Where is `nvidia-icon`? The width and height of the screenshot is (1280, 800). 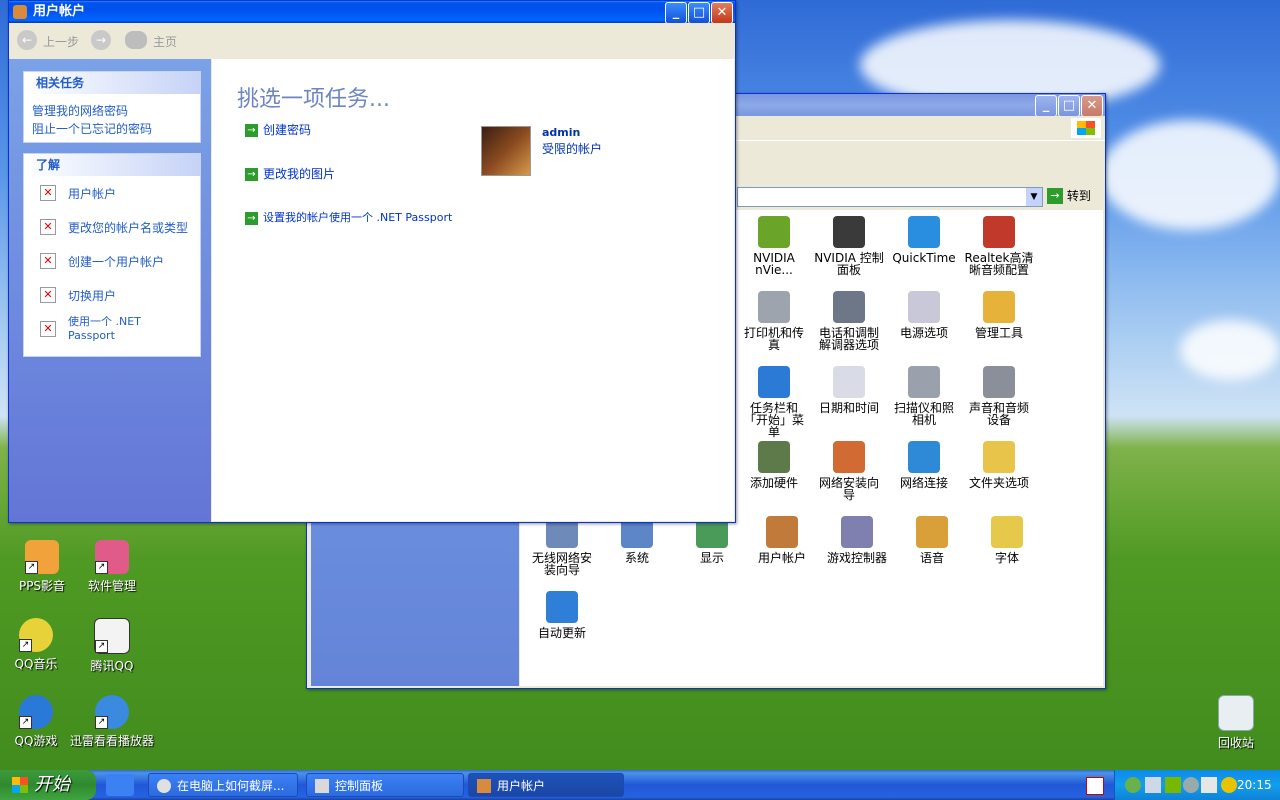
nvidia-icon is located at coordinates (1173, 785).